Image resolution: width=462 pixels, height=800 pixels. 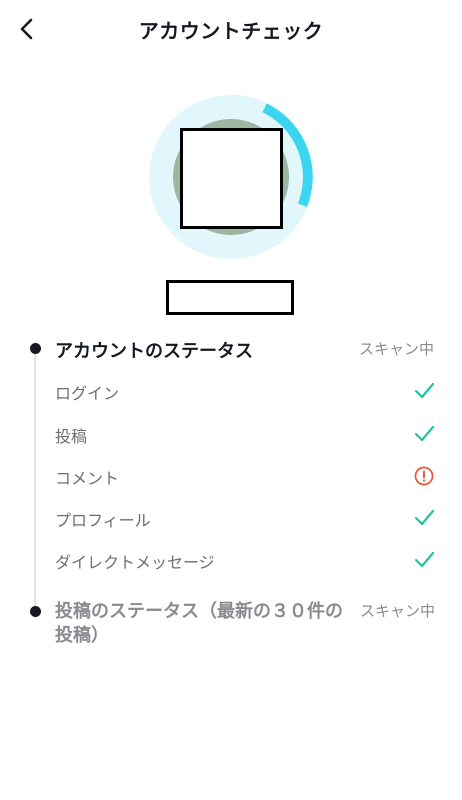 What do you see at coordinates (87, 478) in the screenshot?
I see `check-label: コメント` at bounding box center [87, 478].